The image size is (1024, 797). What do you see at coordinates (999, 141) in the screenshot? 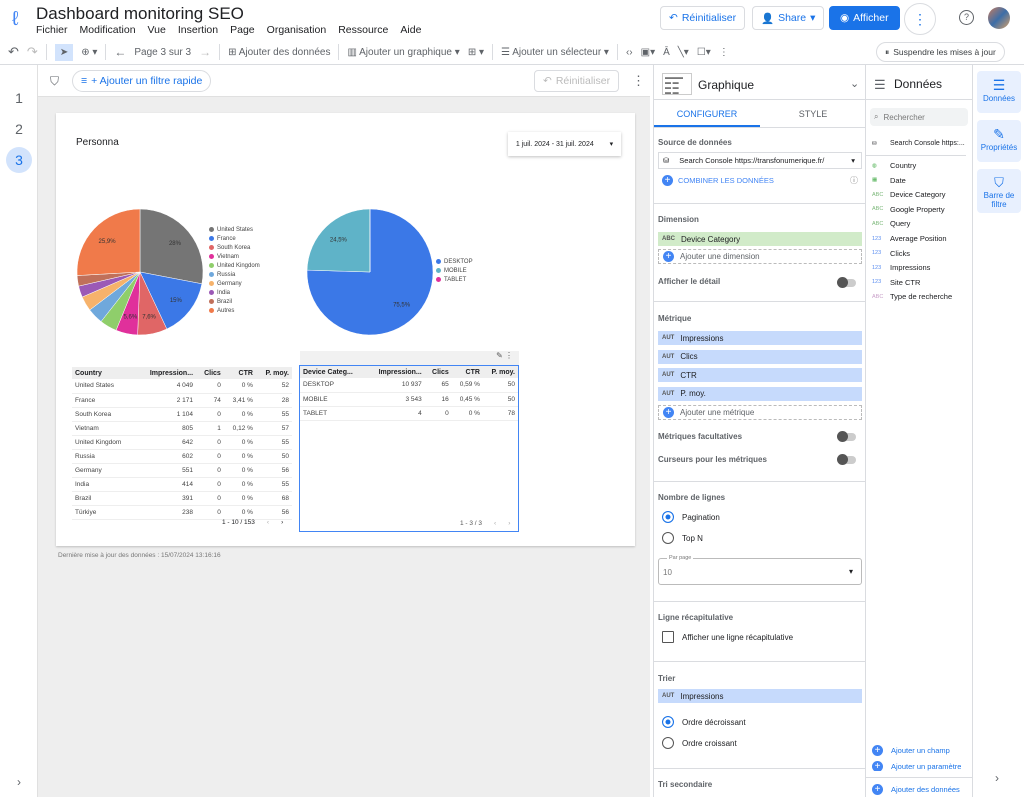
I see `rail-properties-button: ✎ Propriétés` at bounding box center [999, 141].